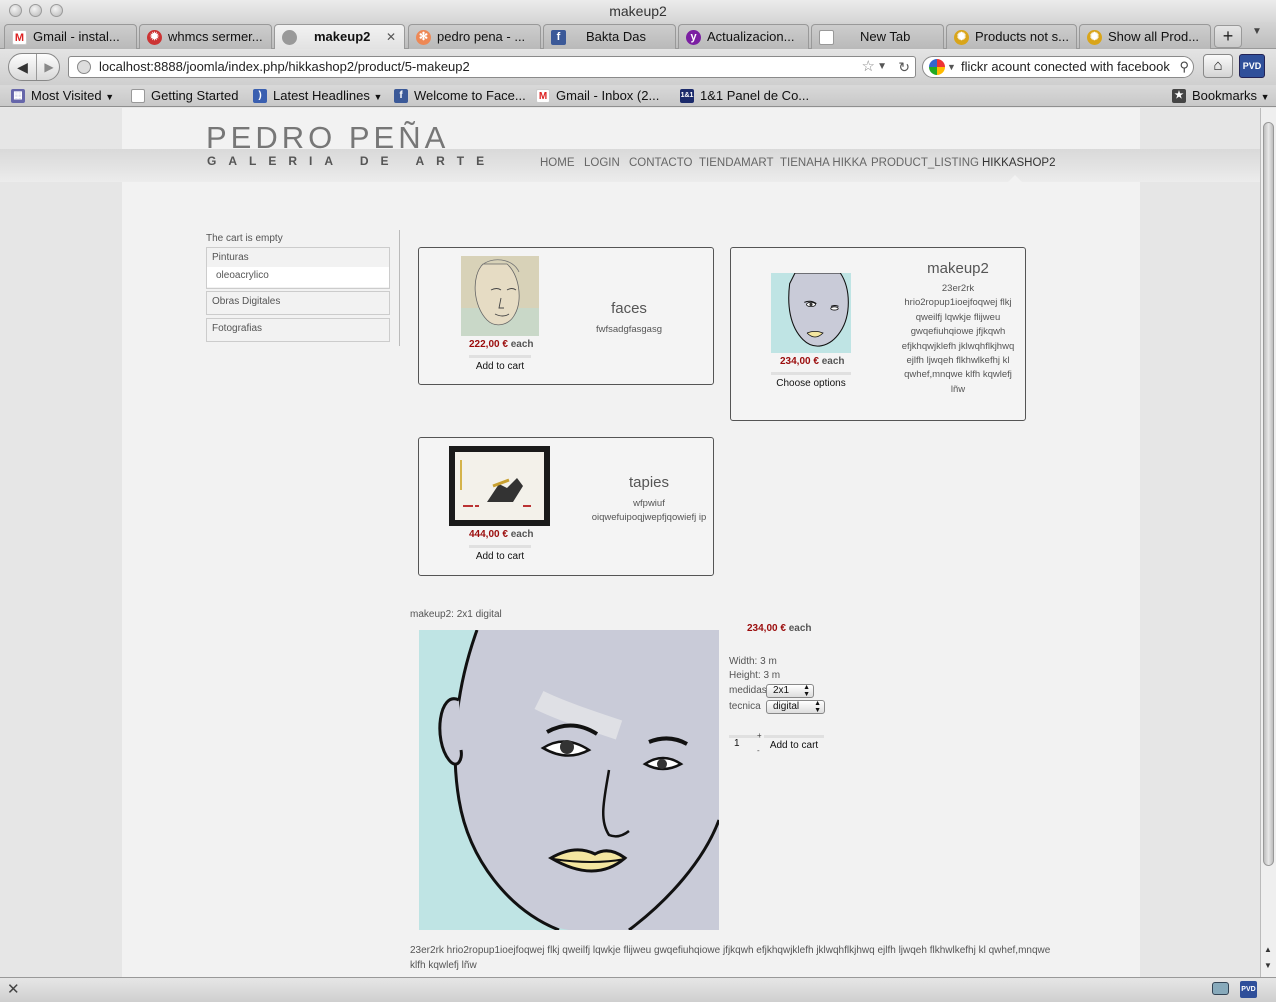  What do you see at coordinates (84, 67) in the screenshot?
I see `site-identity-icon` at bounding box center [84, 67].